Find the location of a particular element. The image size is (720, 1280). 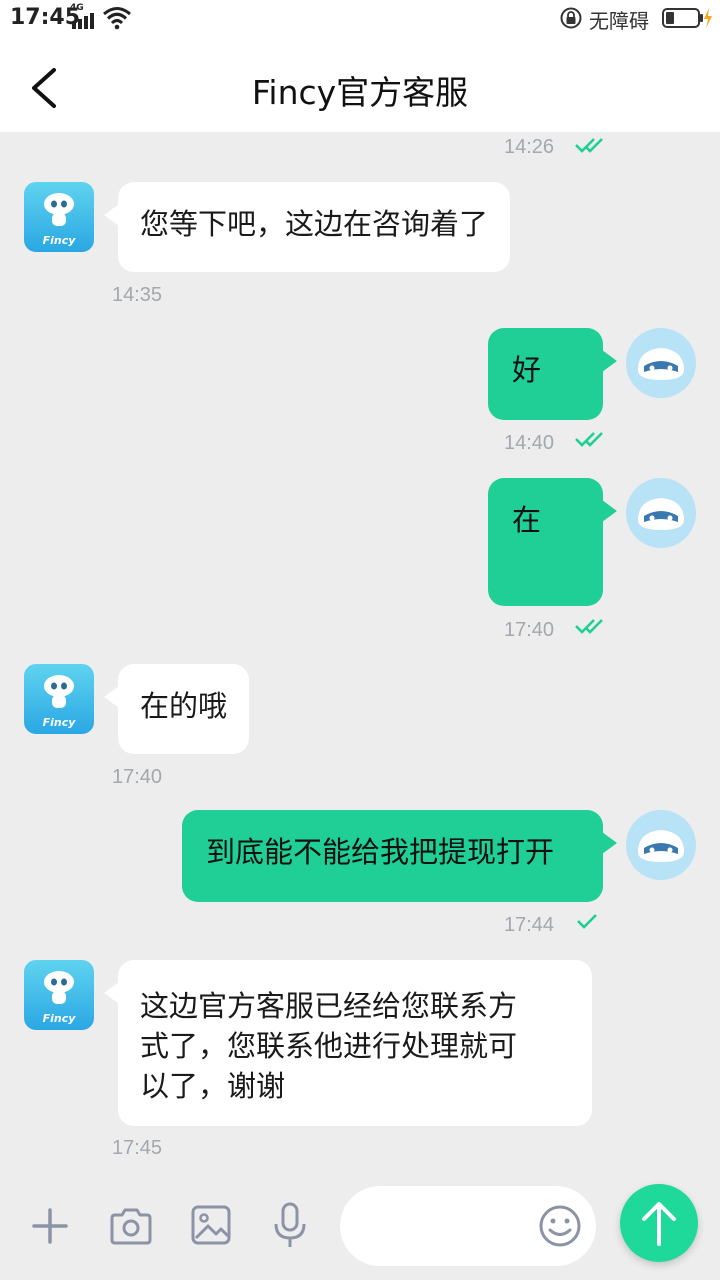

message-bubble-received: 您等下吧，这边在咨询着了 is located at coordinates (307, 227).